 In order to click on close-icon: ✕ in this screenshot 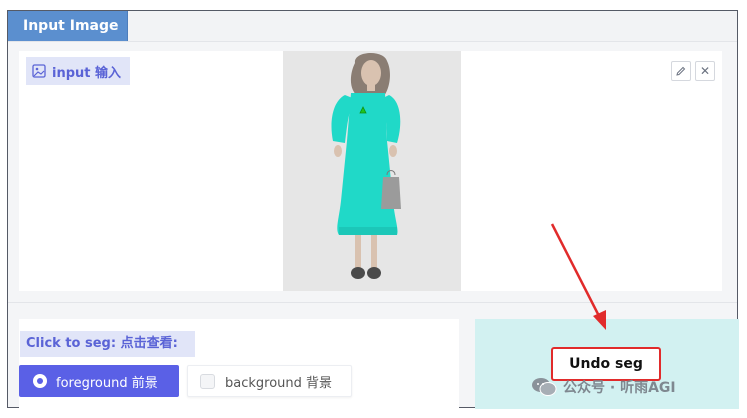, I will do `click(705, 71)`.